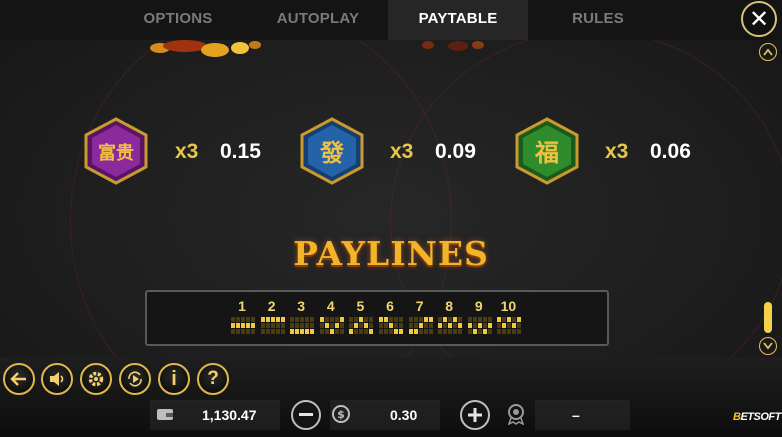  Describe the element at coordinates (516, 414) in the screenshot. I see `win-award-icon` at that location.